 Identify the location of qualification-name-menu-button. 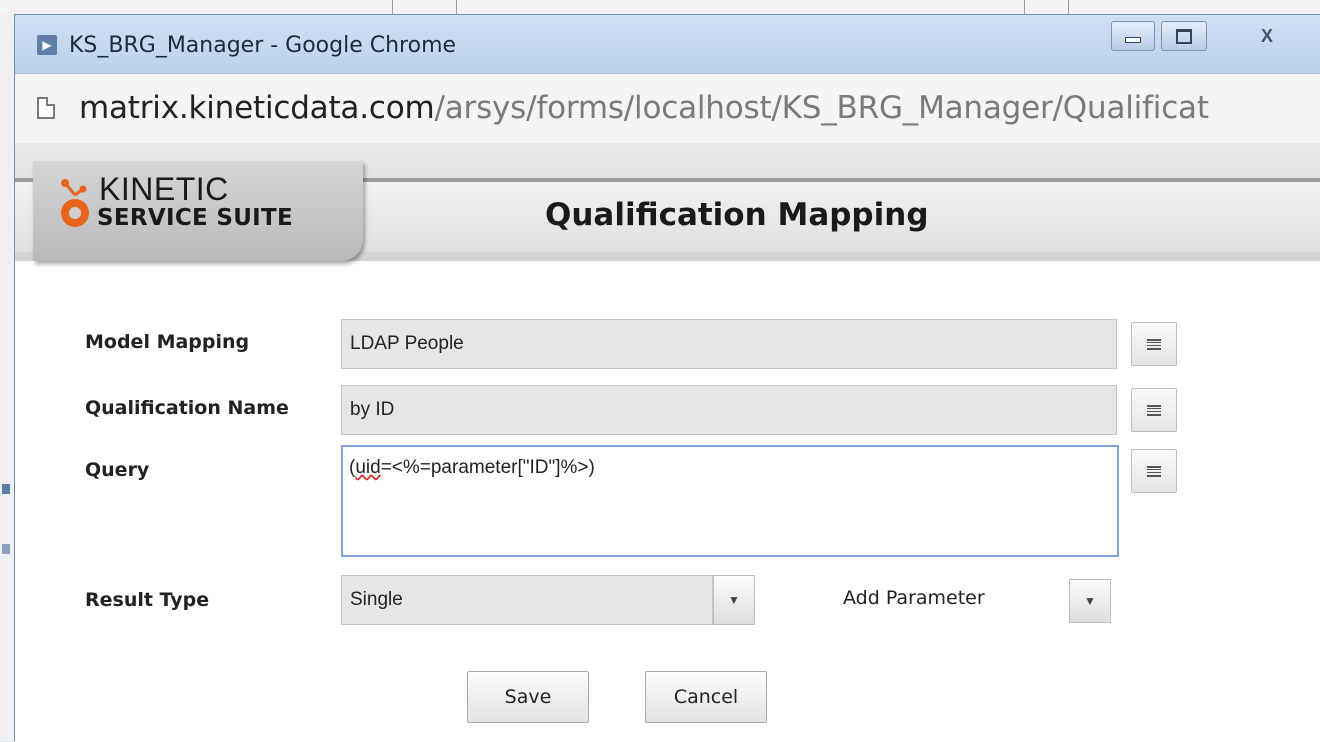
(1154, 410).